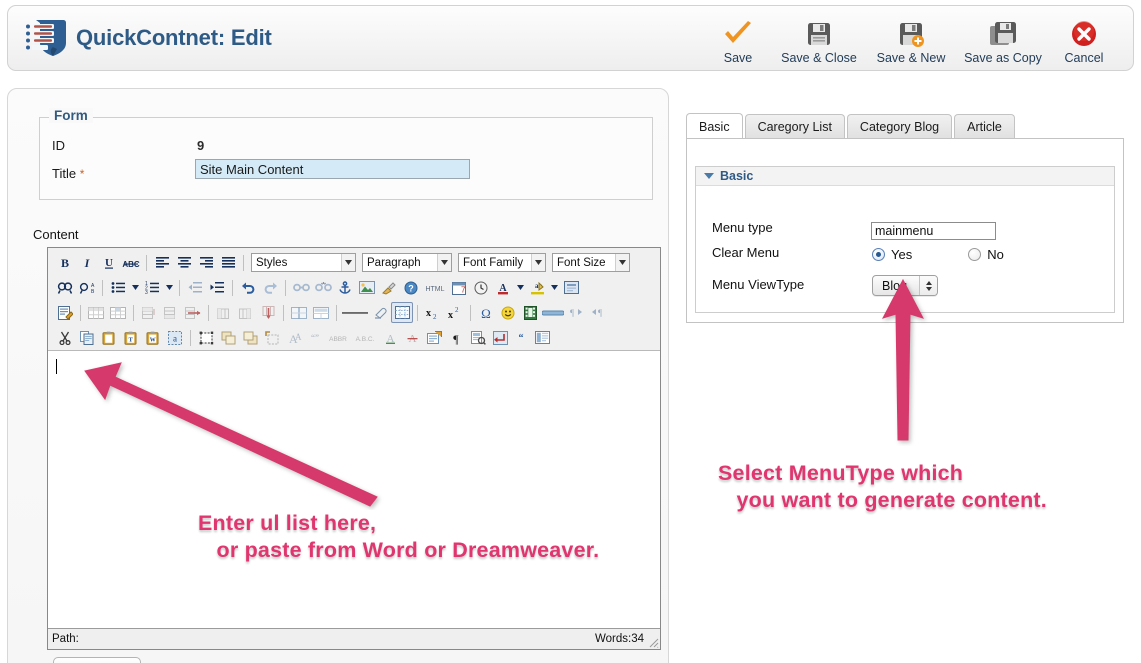  I want to click on row-after-icon, so click(171, 312).